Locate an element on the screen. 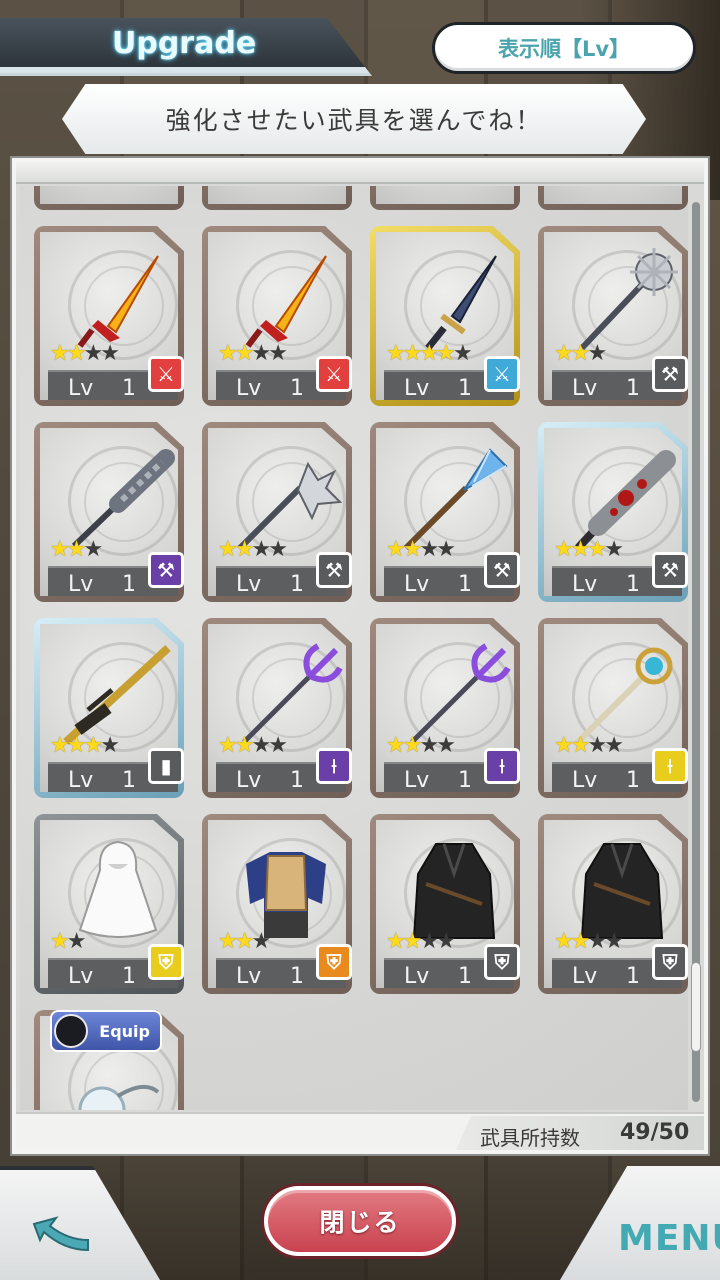 The width and height of the screenshot is (720, 1280). equip-badge: Equip is located at coordinates (106, 1031).